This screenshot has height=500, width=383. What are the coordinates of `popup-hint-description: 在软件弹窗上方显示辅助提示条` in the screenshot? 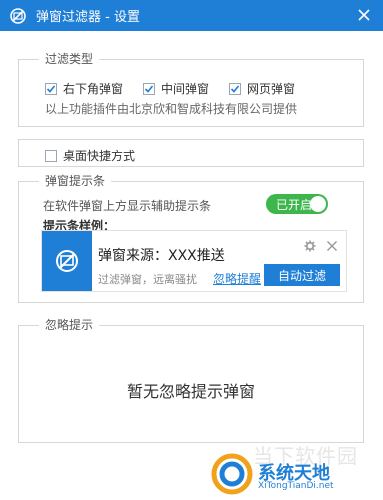 It's located at (127, 206).